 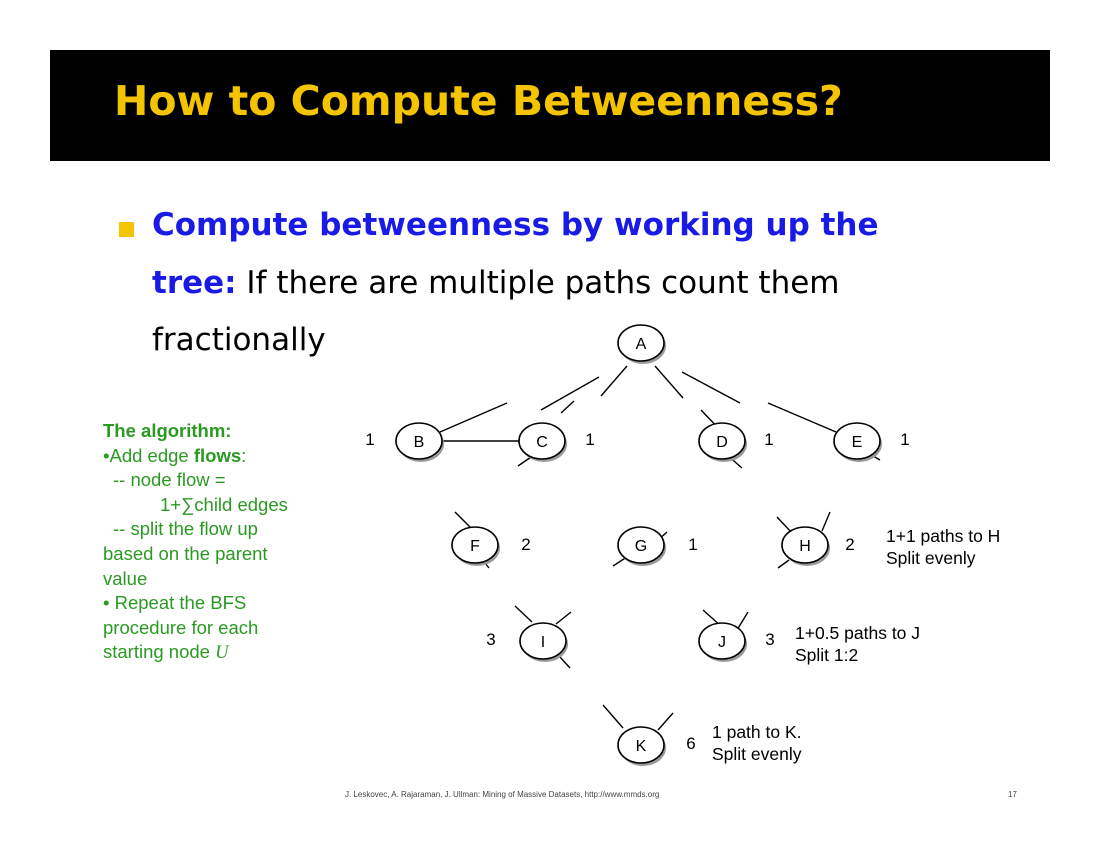 I want to click on node-label-d: D, so click(x=722, y=442).